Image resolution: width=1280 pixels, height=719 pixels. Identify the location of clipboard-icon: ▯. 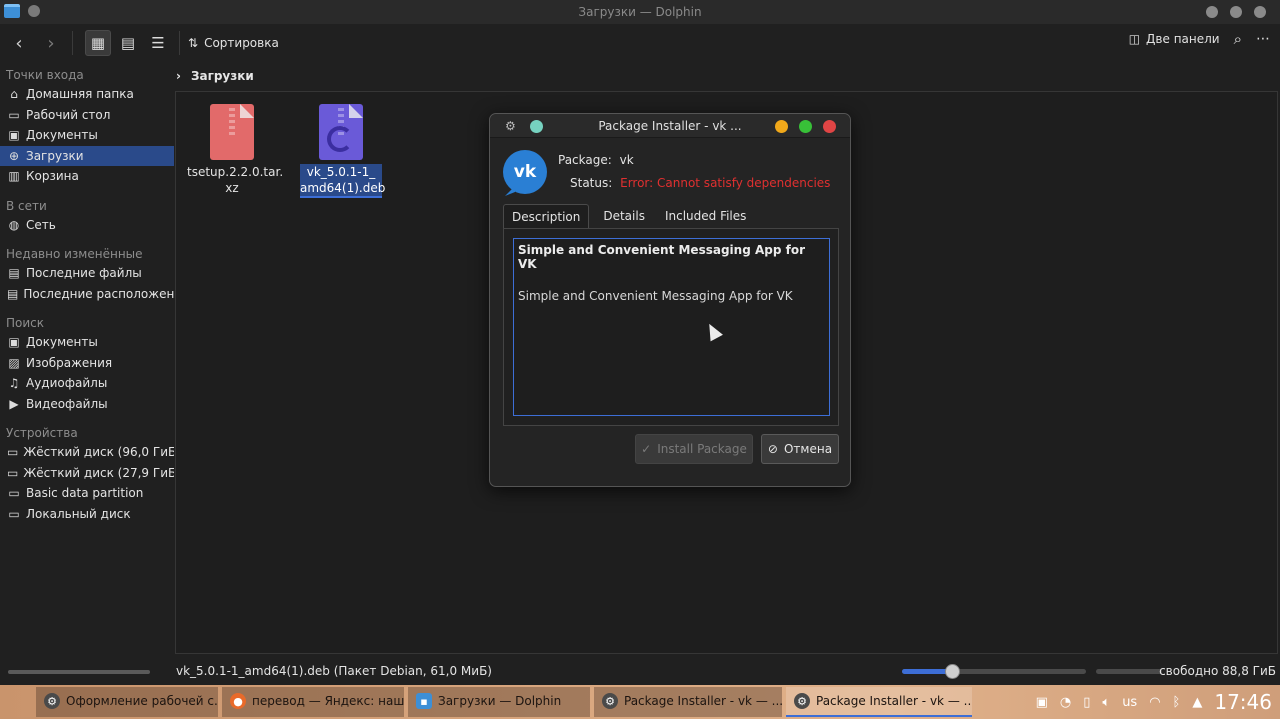
(1086, 702).